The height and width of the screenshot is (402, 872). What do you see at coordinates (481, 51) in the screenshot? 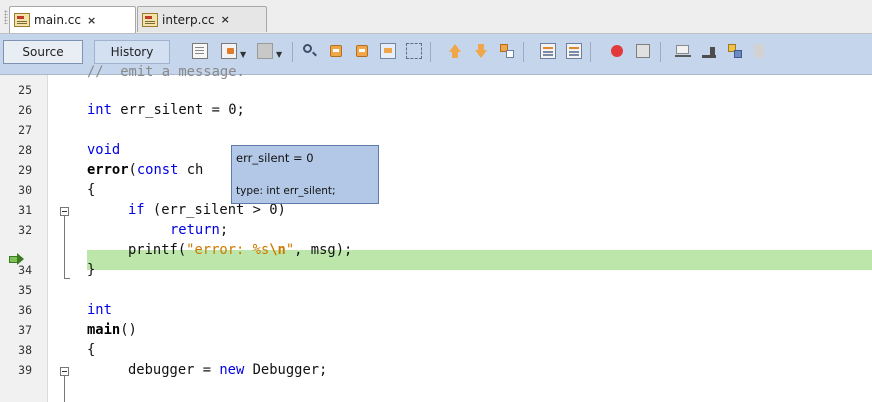
I see `next-bookmark-icon` at bounding box center [481, 51].